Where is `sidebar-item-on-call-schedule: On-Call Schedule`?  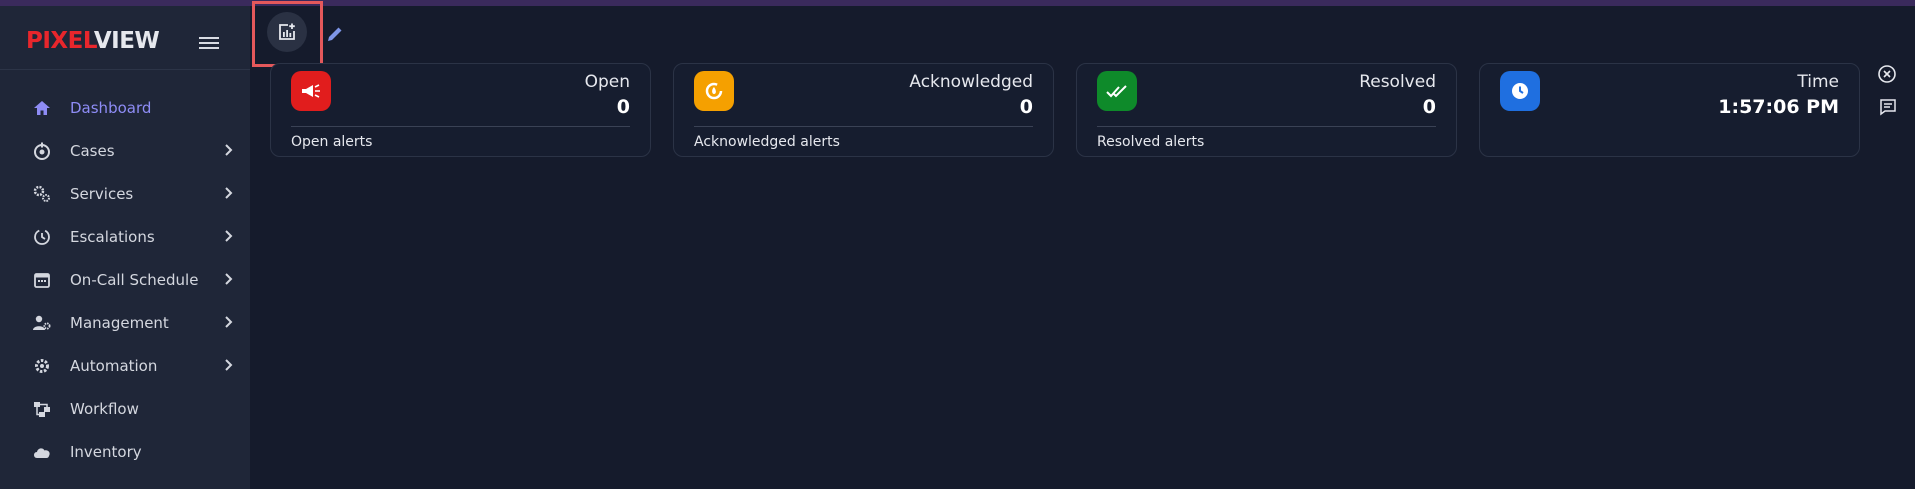
sidebar-item-on-call-schedule: On-Call Schedule is located at coordinates (125, 279).